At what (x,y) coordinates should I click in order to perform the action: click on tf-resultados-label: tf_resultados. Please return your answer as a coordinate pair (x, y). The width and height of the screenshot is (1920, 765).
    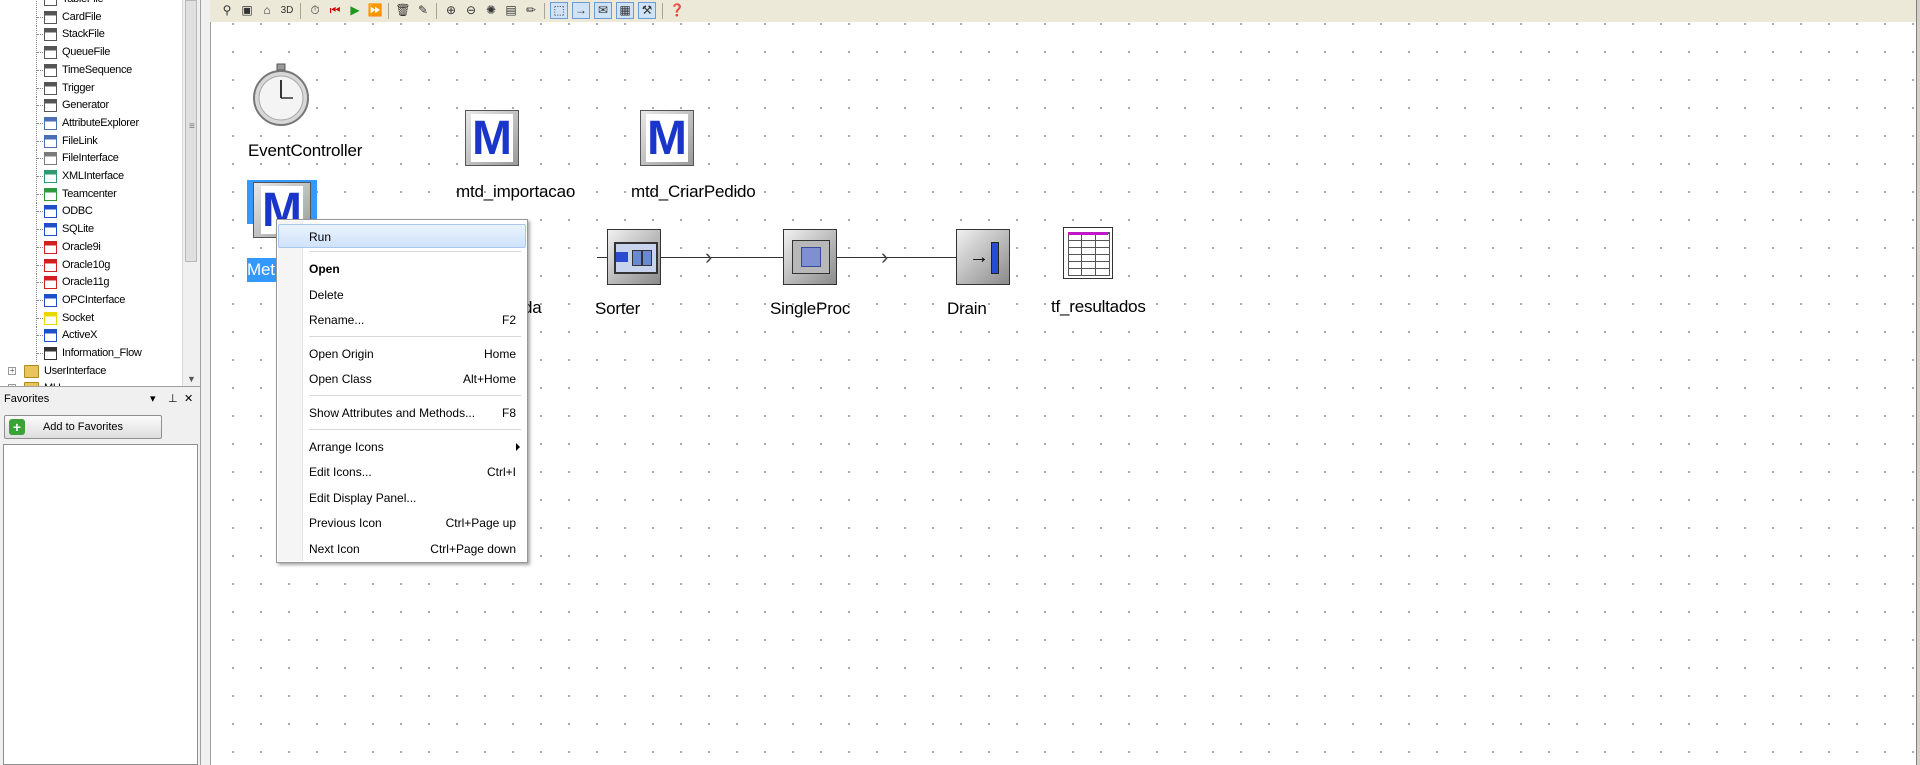
    Looking at the image, I should click on (1098, 306).